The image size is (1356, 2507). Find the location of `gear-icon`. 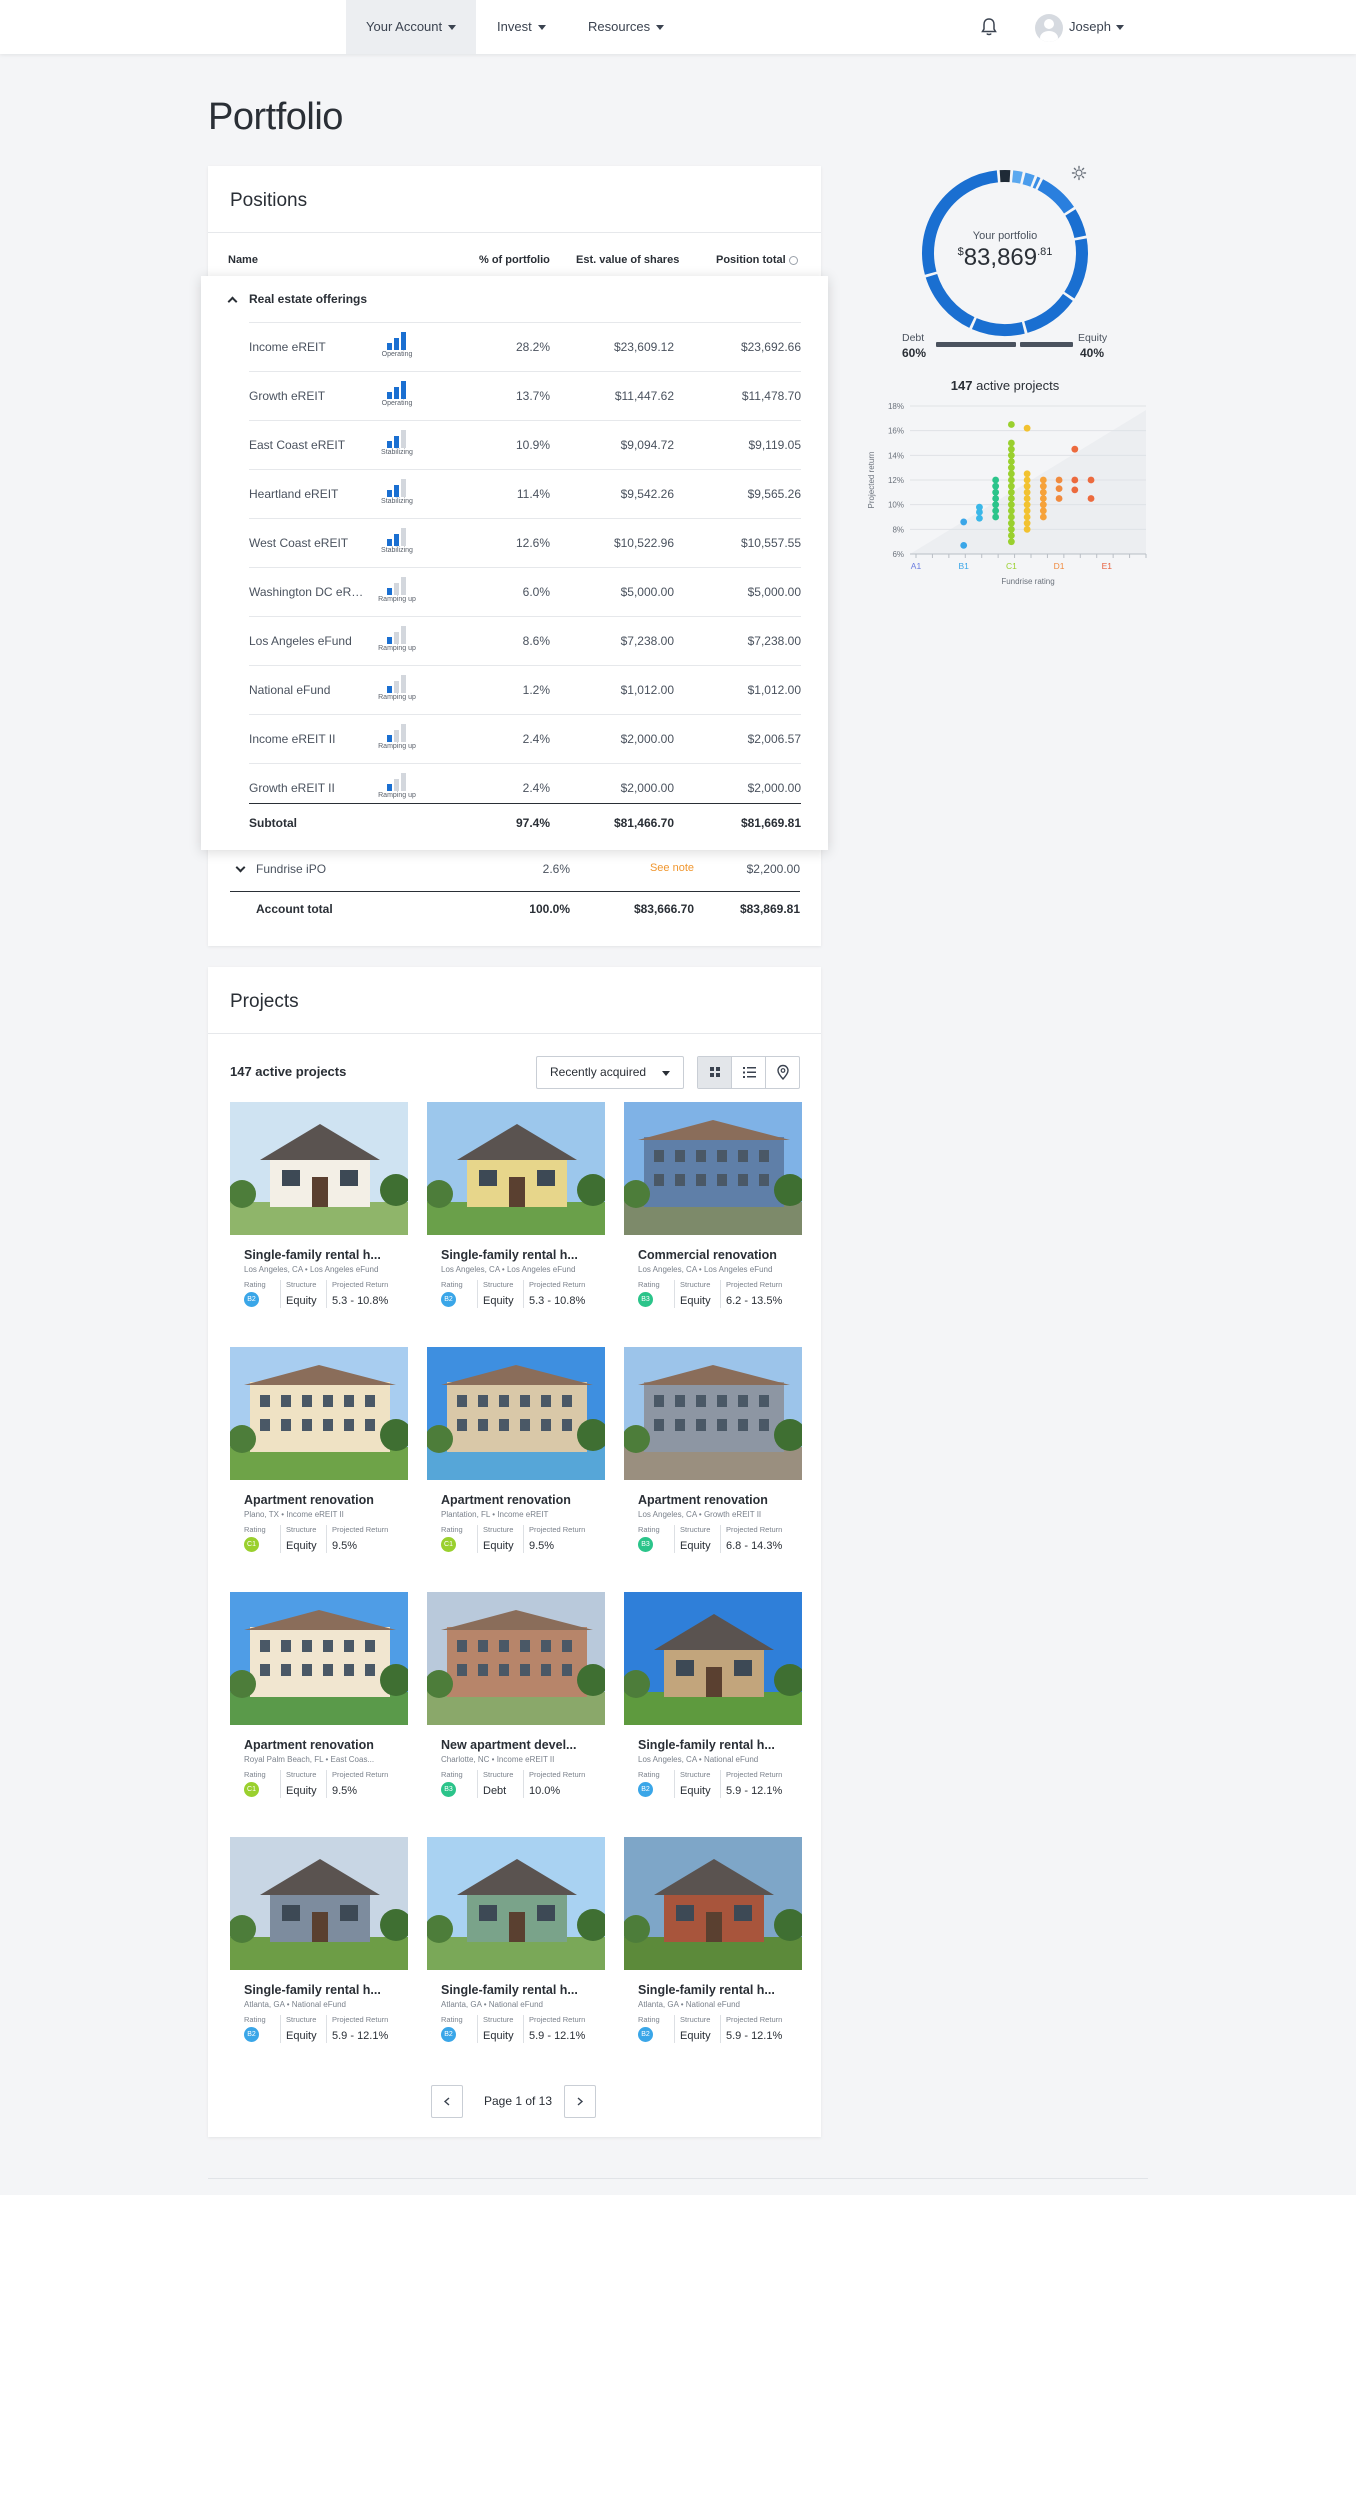

gear-icon is located at coordinates (1079, 173).